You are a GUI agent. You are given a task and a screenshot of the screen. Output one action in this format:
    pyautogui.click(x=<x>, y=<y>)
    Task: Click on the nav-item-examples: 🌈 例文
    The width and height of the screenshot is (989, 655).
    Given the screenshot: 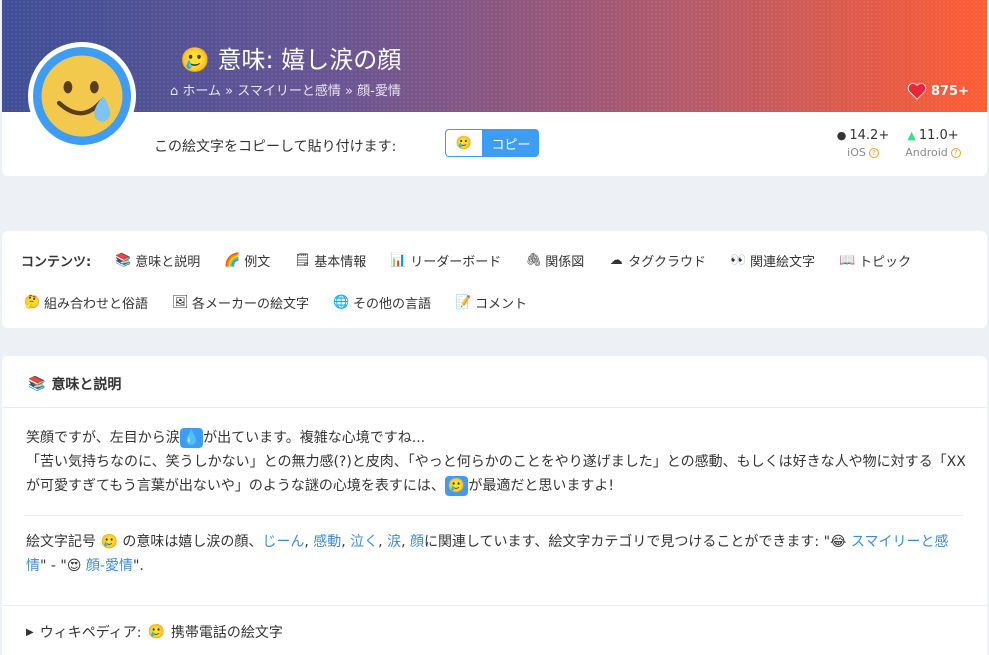 What is the action you would take?
    pyautogui.click(x=247, y=260)
    